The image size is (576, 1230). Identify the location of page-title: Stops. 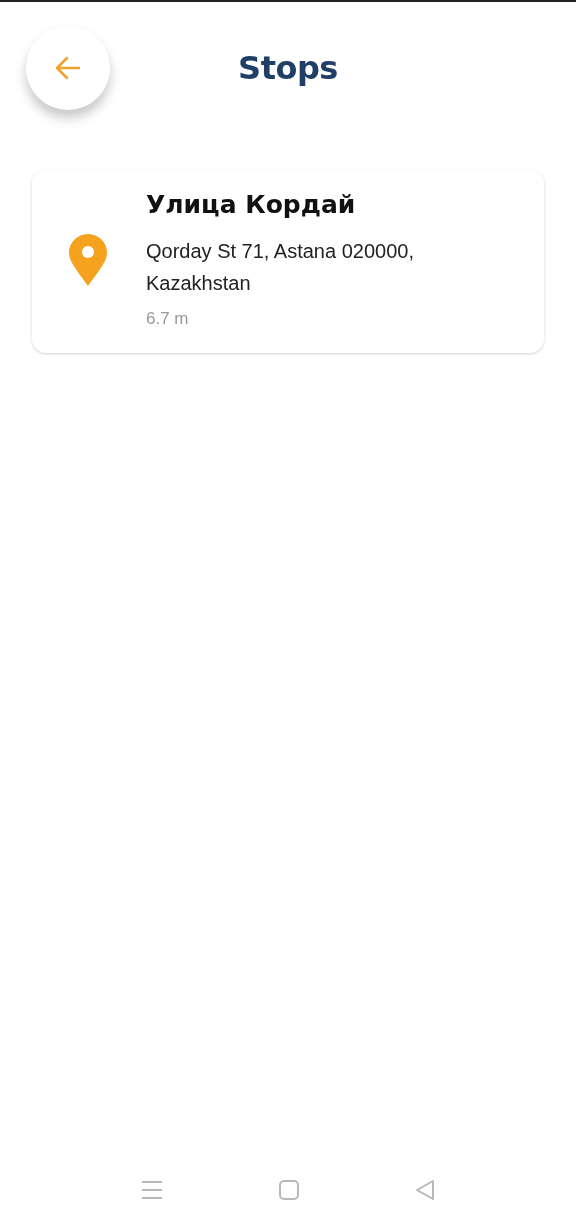
(288, 68).